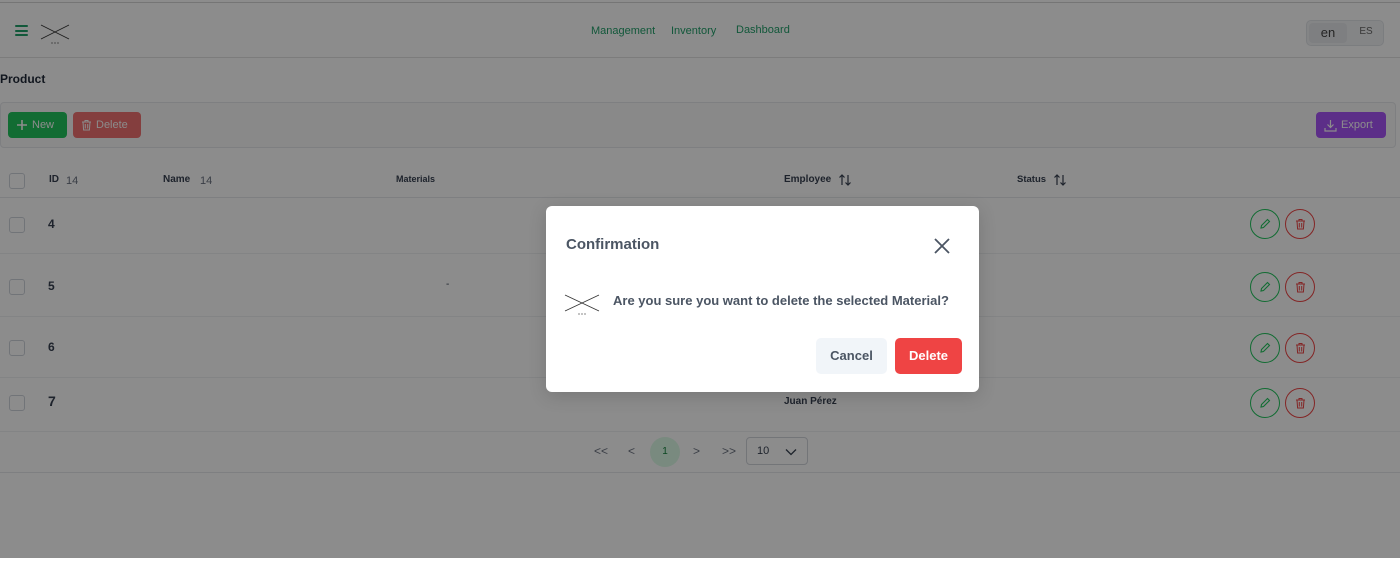 Image resolution: width=1400 pixels, height=561 pixels. Describe the element at coordinates (582, 304) in the screenshot. I see `warning-placeholder-icon` at that location.